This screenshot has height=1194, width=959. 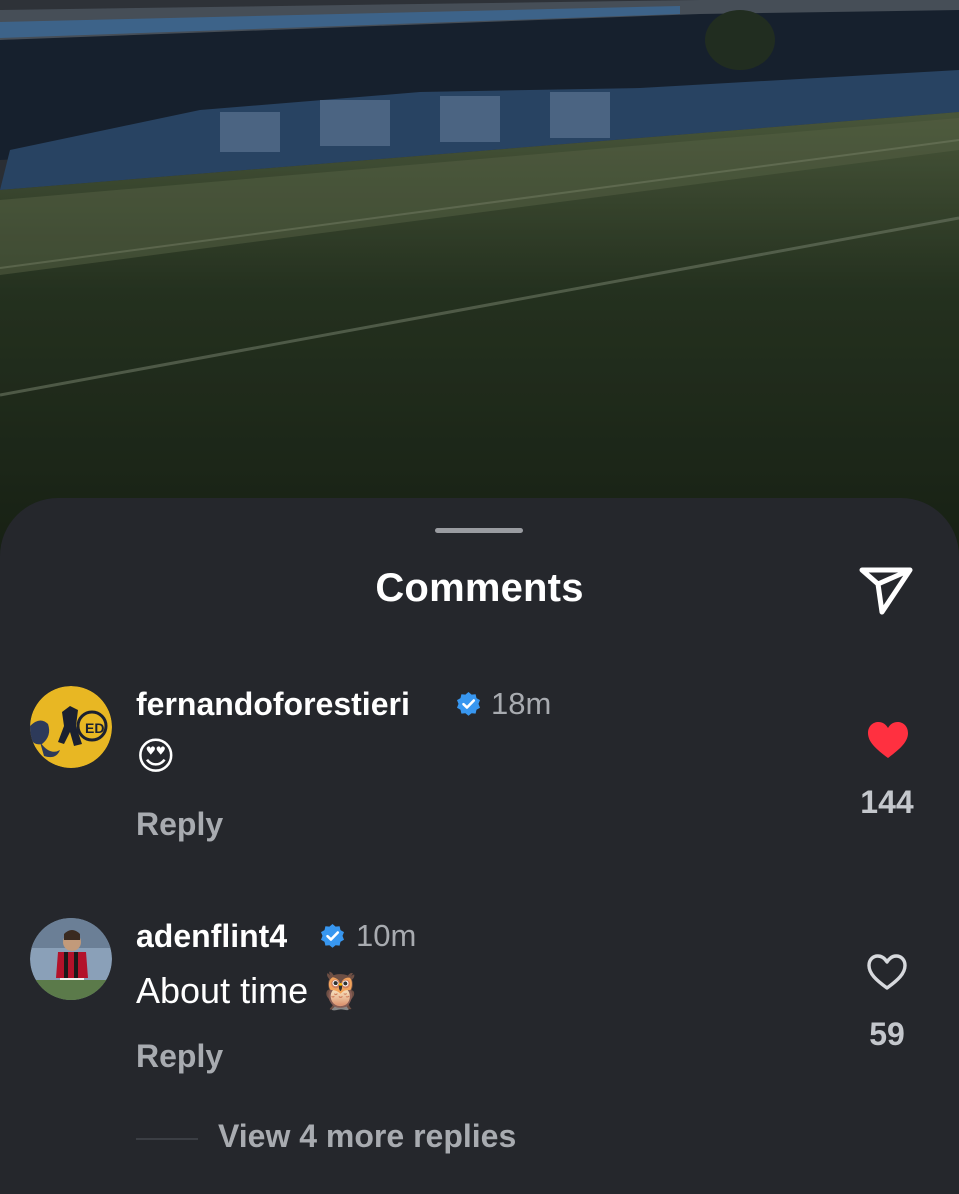 What do you see at coordinates (887, 802) in the screenshot?
I see `like-count: 144` at bounding box center [887, 802].